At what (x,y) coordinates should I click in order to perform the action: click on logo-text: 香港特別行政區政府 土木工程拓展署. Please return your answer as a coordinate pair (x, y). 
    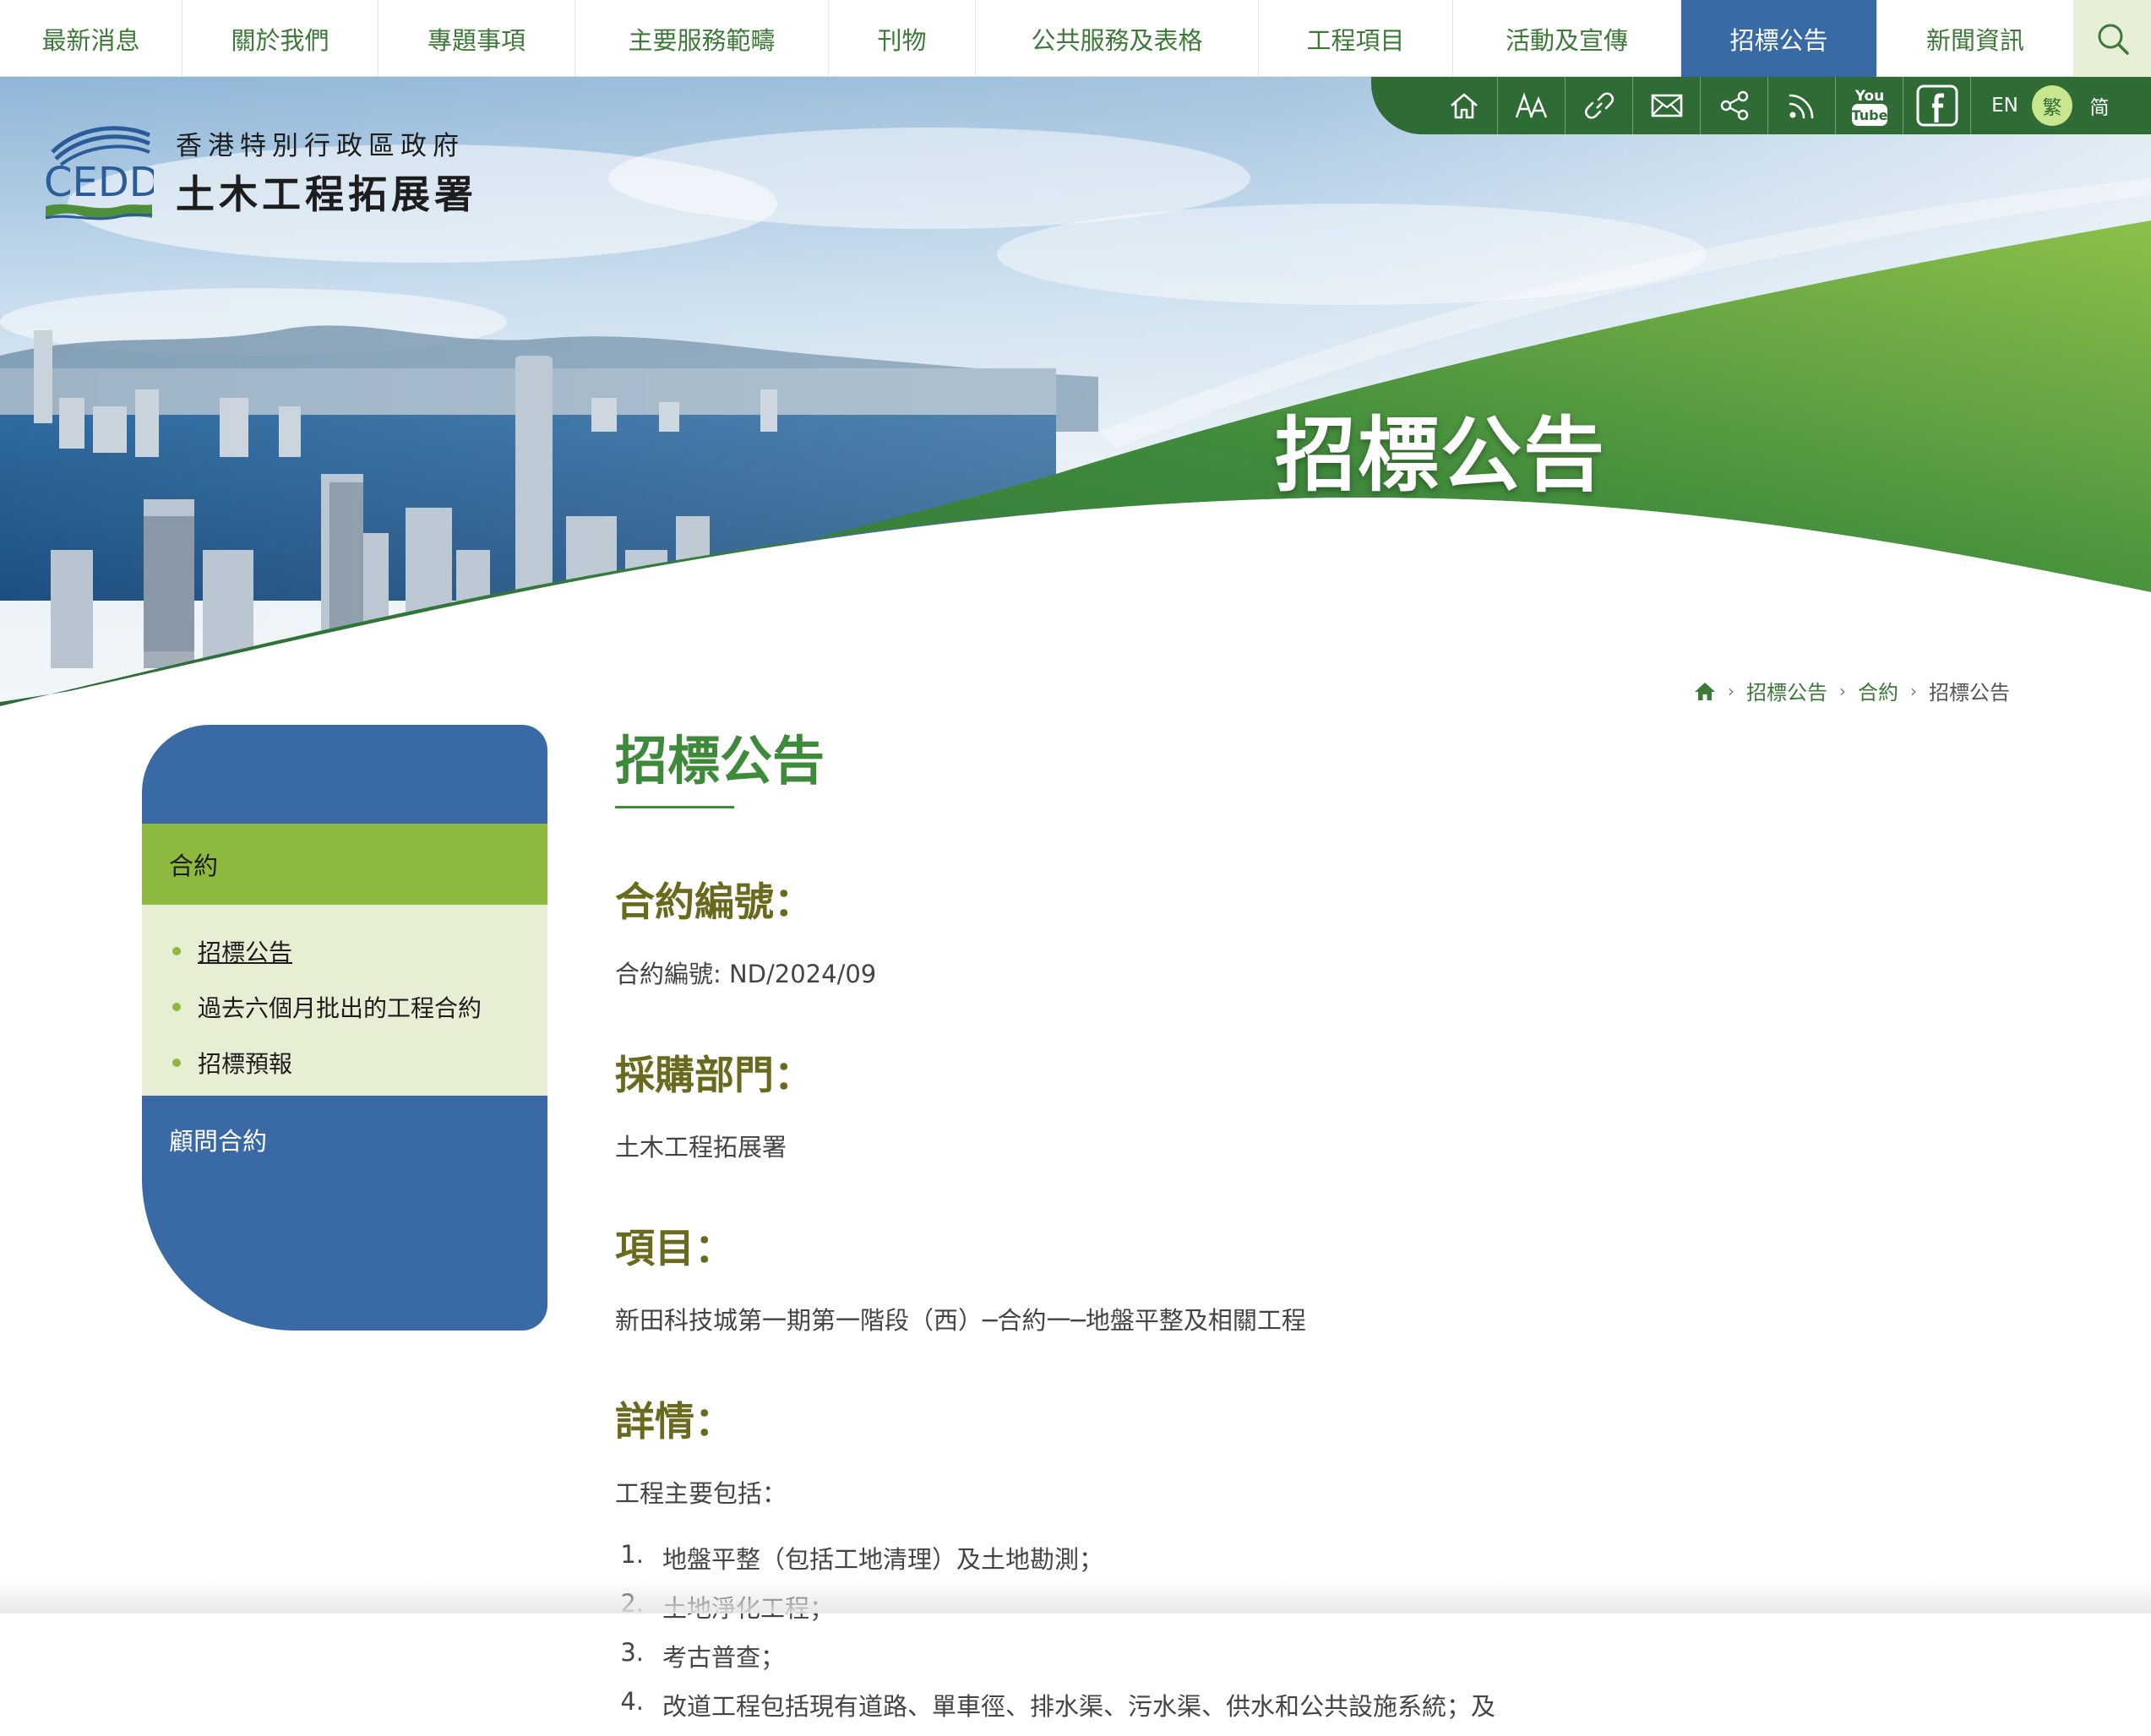
    Looking at the image, I should click on (326, 172).